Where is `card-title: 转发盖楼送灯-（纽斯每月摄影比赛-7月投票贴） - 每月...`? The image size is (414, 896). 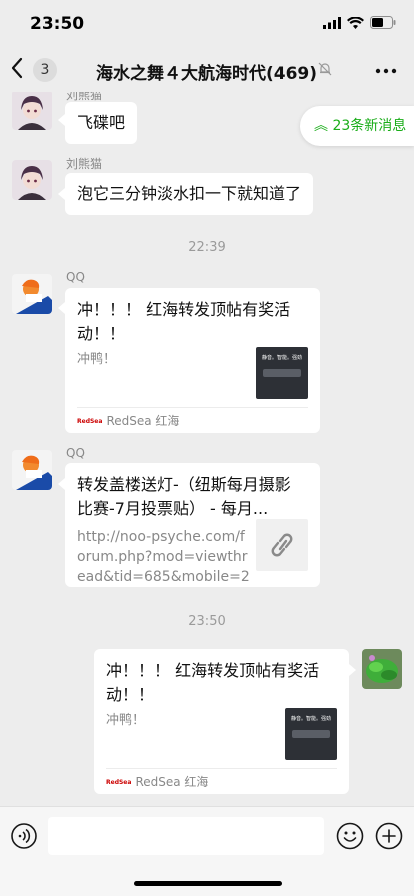 card-title: 转发盖楼送灯-（纽斯每月摄影比赛-7月投票贴） - 每月... is located at coordinates (184, 496).